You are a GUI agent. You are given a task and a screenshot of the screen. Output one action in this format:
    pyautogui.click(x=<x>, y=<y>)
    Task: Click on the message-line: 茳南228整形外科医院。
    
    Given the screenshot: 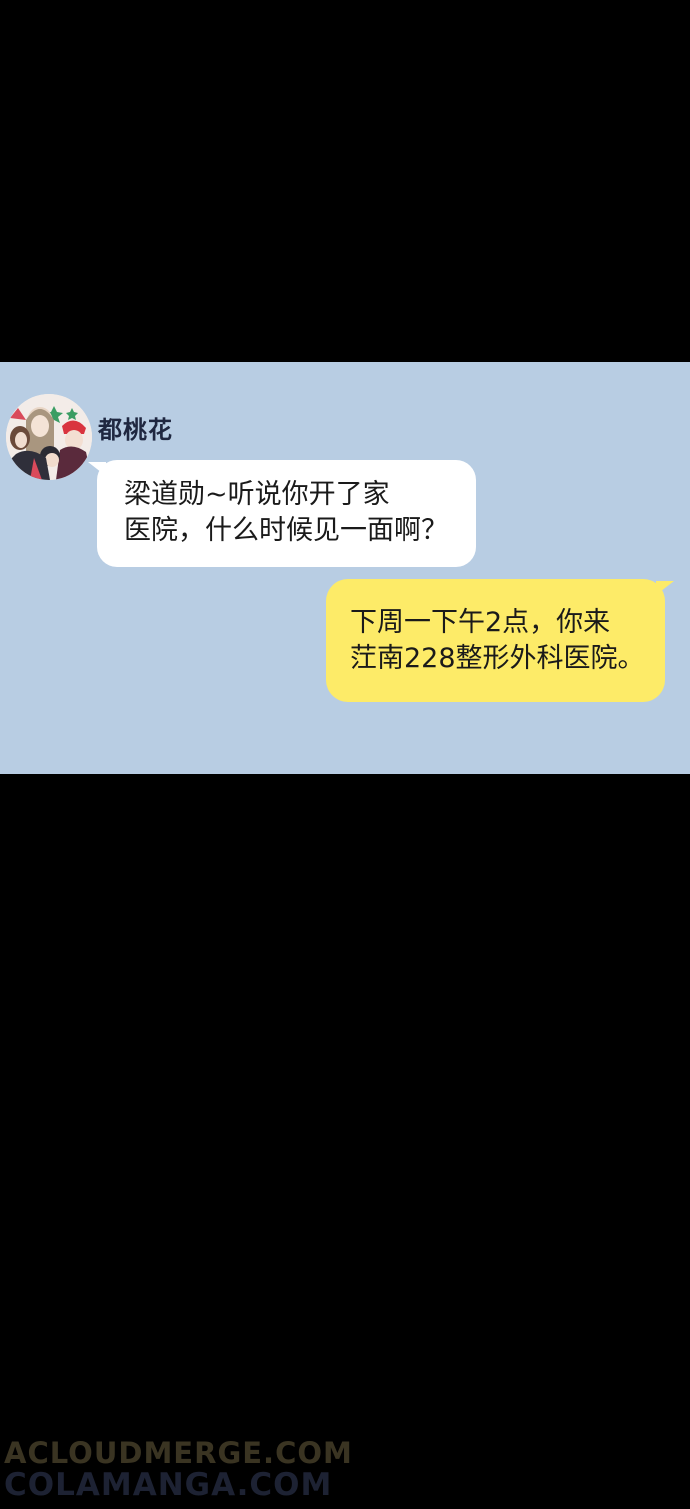 What is the action you would take?
    pyautogui.click(x=497, y=658)
    